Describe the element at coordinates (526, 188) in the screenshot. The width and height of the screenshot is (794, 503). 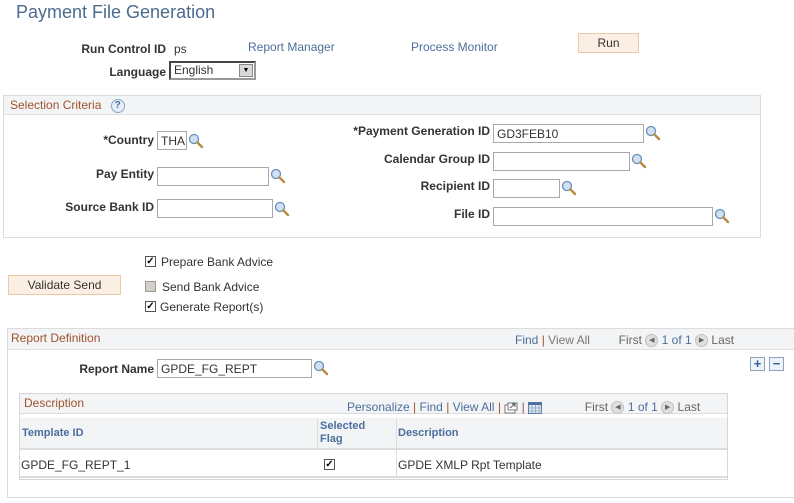
I see `recipient-input` at that location.